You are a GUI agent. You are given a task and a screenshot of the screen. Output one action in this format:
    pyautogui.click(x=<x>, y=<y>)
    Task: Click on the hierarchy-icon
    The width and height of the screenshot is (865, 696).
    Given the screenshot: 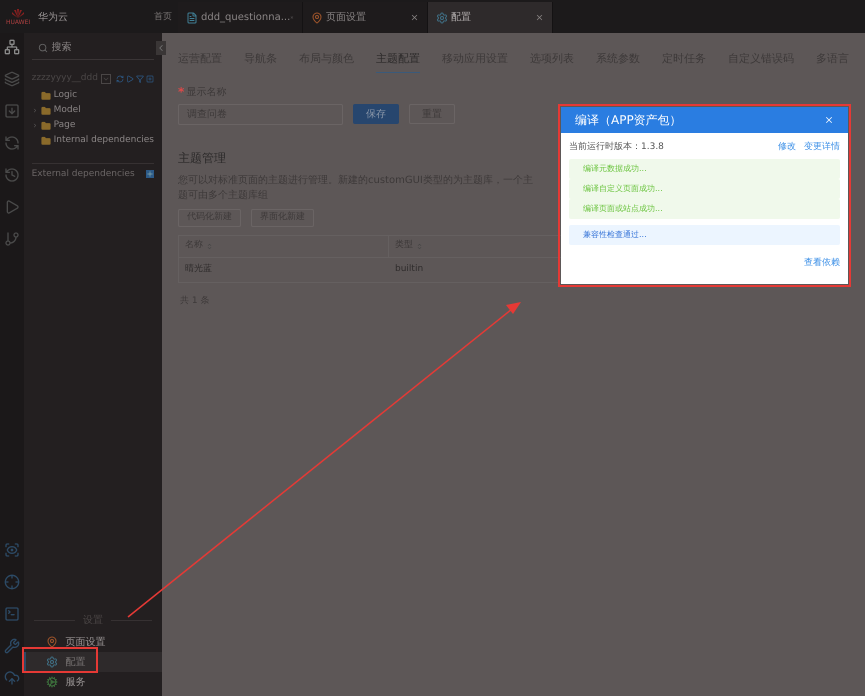 What is the action you would take?
    pyautogui.click(x=12, y=47)
    